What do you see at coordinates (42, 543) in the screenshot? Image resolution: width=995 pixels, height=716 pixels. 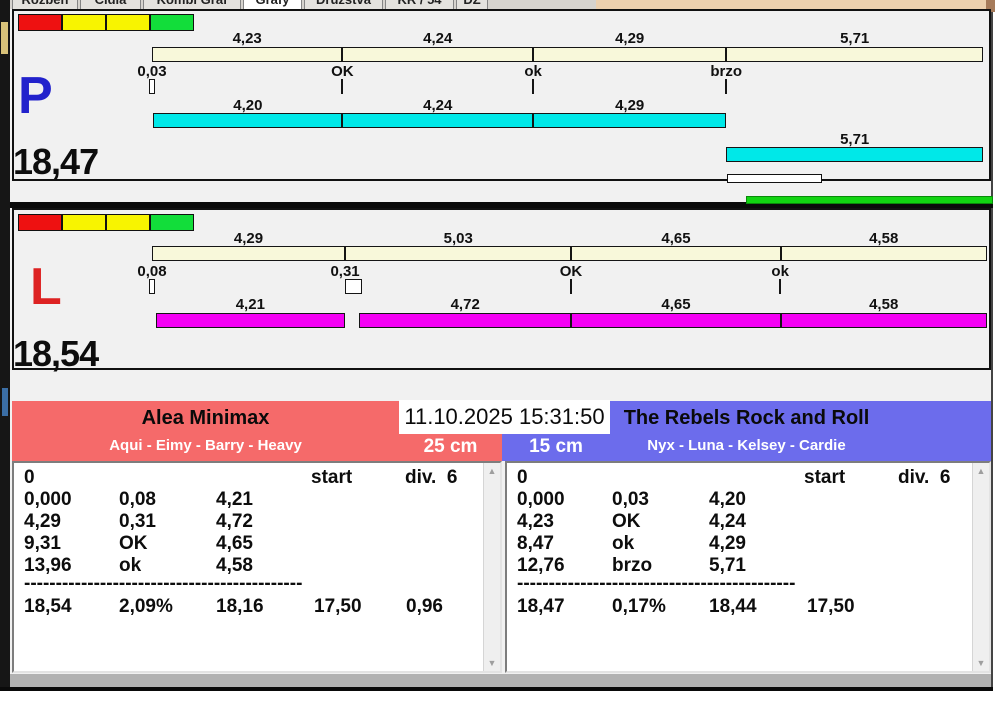 I see `split-row-cell: 9,31` at bounding box center [42, 543].